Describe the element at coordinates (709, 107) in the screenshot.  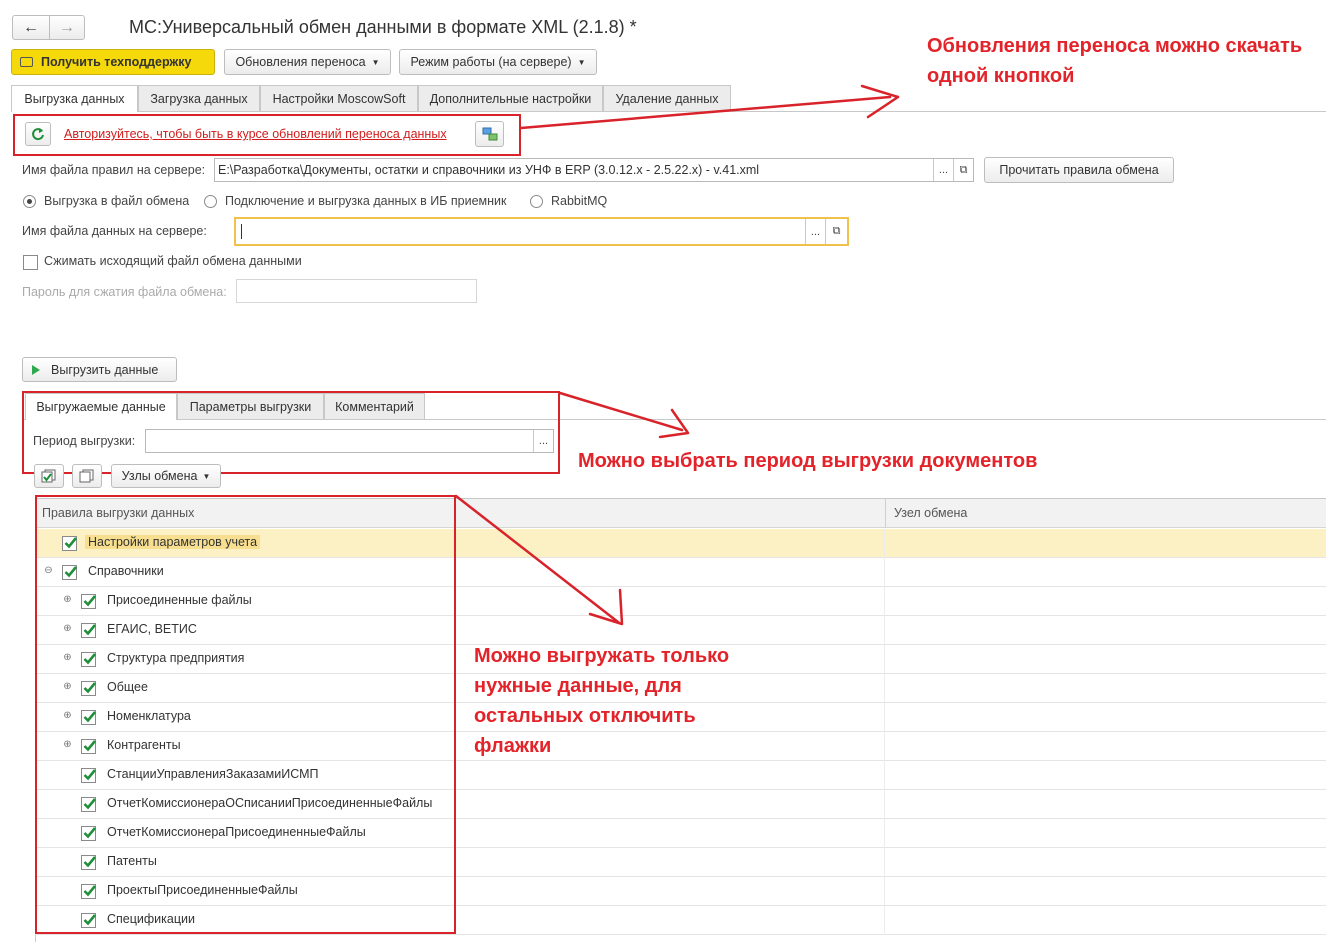
I see `arrow-updates` at that location.